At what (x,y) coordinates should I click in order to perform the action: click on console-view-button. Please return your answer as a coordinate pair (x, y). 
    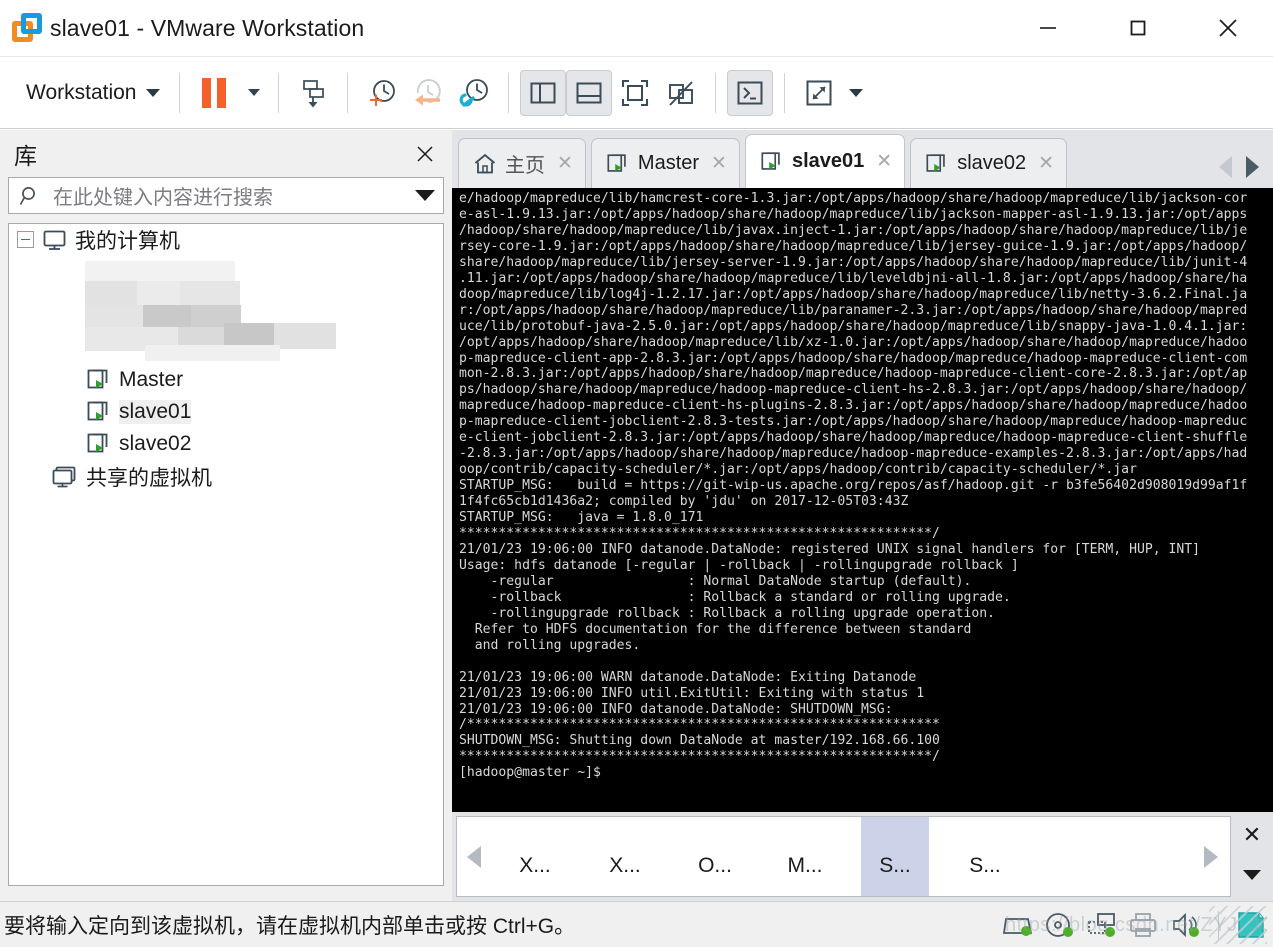
    Looking at the image, I should click on (749, 92).